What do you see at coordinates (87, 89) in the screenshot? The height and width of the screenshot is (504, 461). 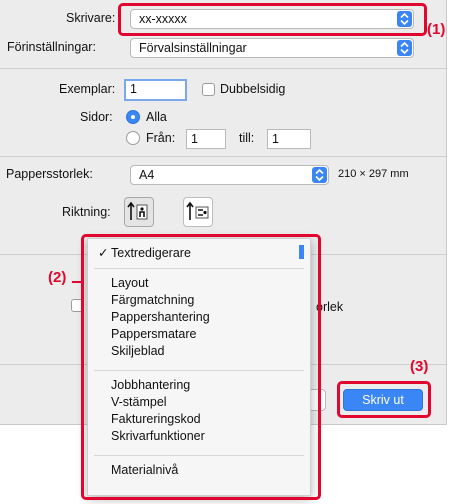 I see `copies-label: Exemplar:` at bounding box center [87, 89].